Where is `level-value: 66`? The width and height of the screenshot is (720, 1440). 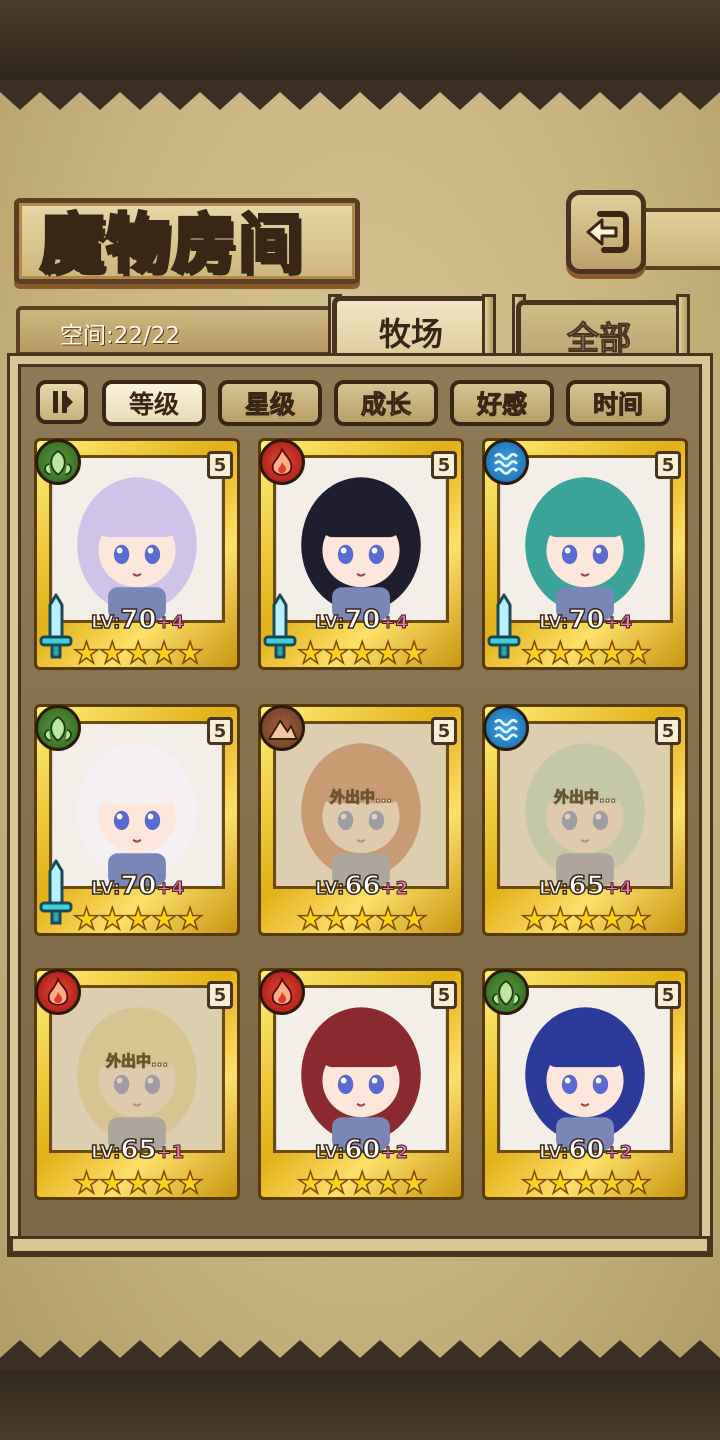
level-value: 66 is located at coordinates (363, 886).